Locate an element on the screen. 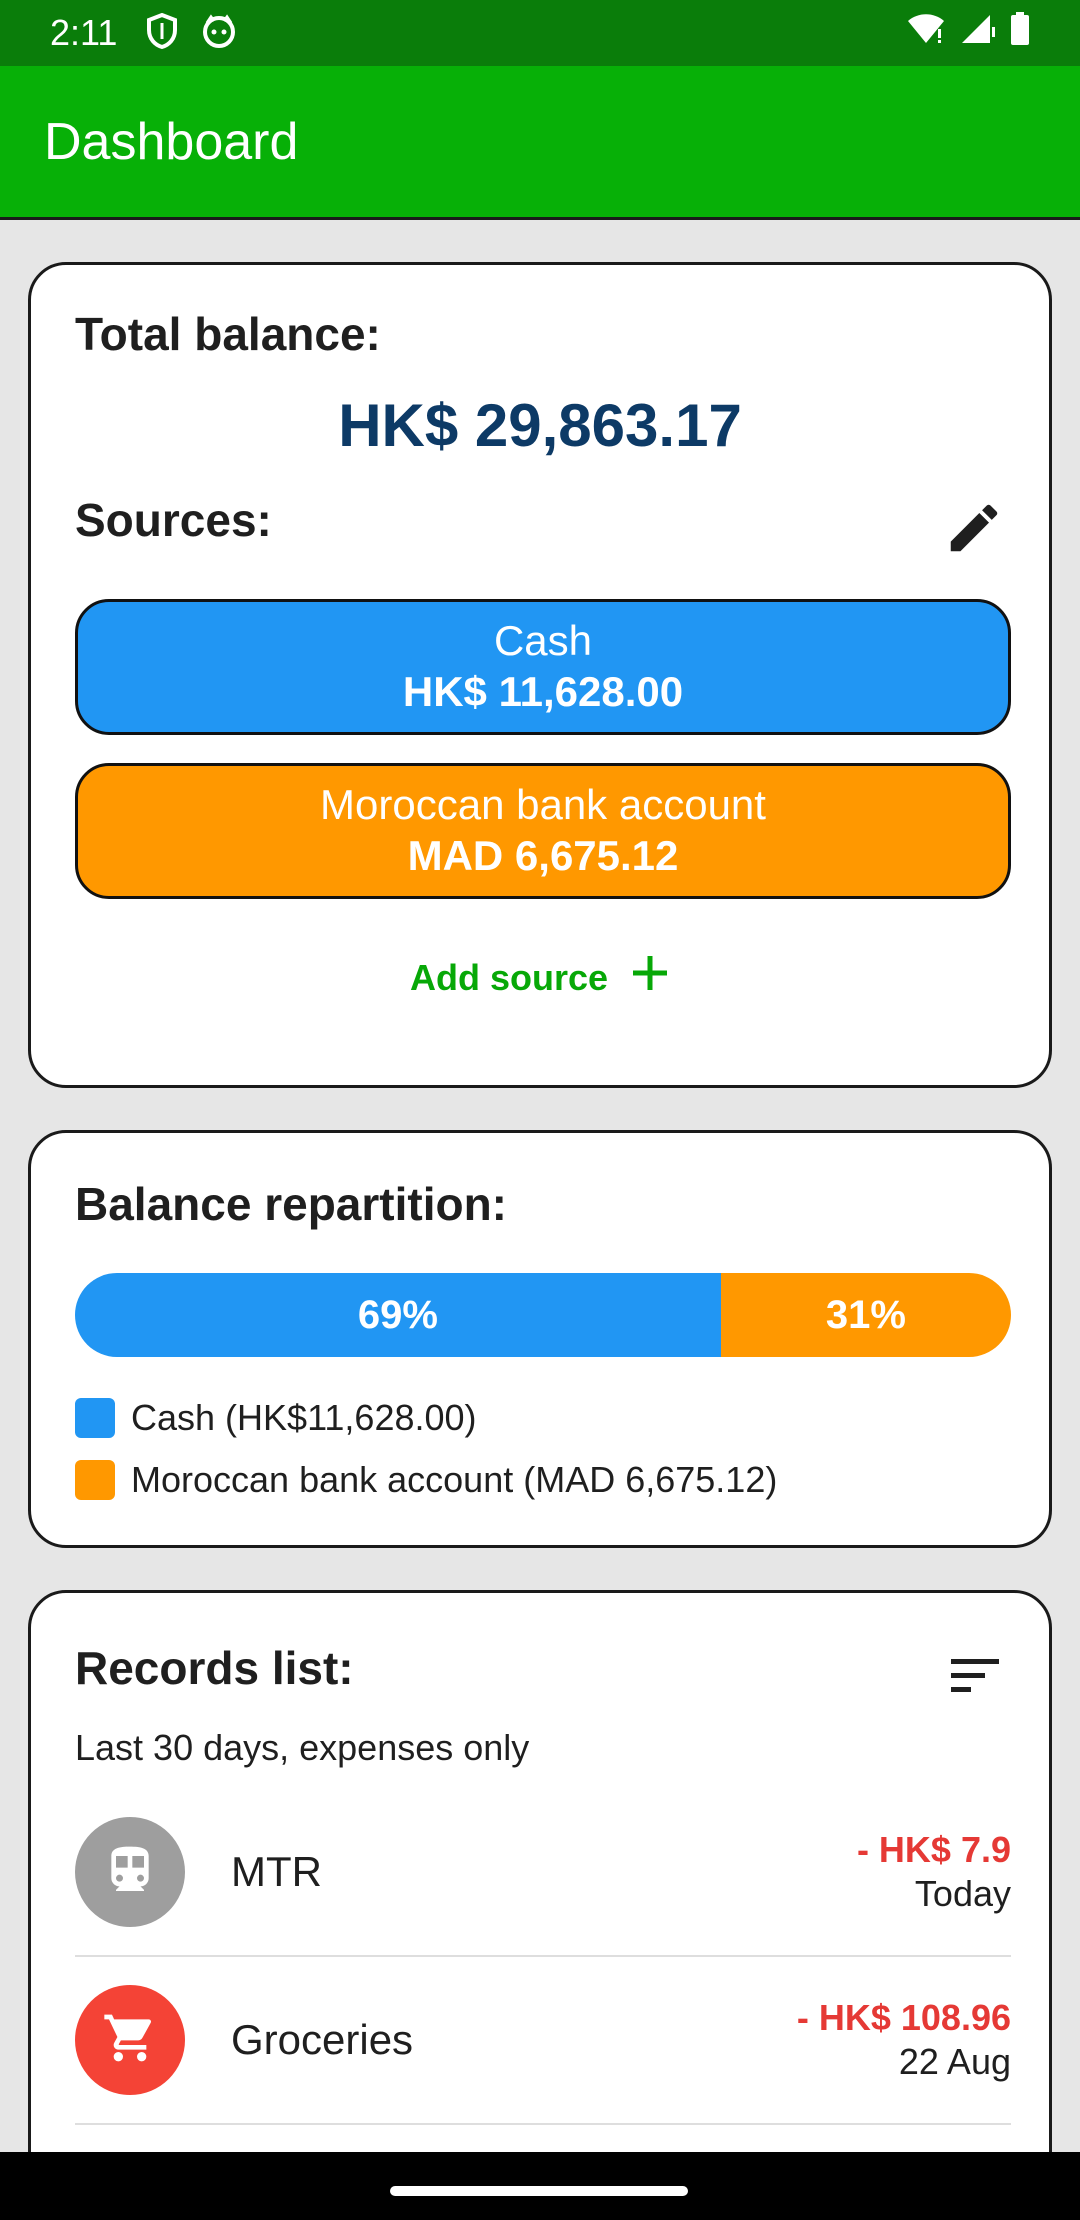  sort-icon is located at coordinates (975, 1684).